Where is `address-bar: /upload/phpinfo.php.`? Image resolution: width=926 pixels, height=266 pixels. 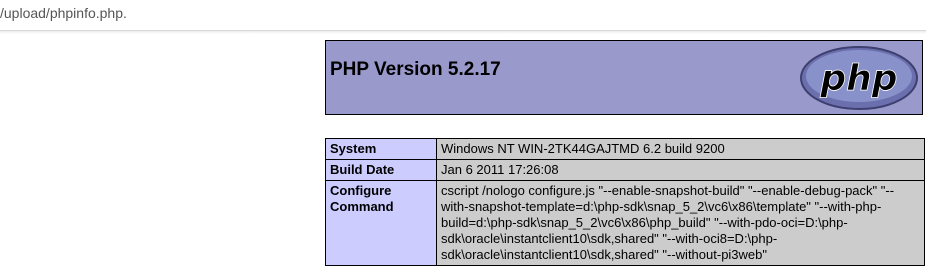
address-bar: /upload/phpinfo.php. is located at coordinates (463, 15).